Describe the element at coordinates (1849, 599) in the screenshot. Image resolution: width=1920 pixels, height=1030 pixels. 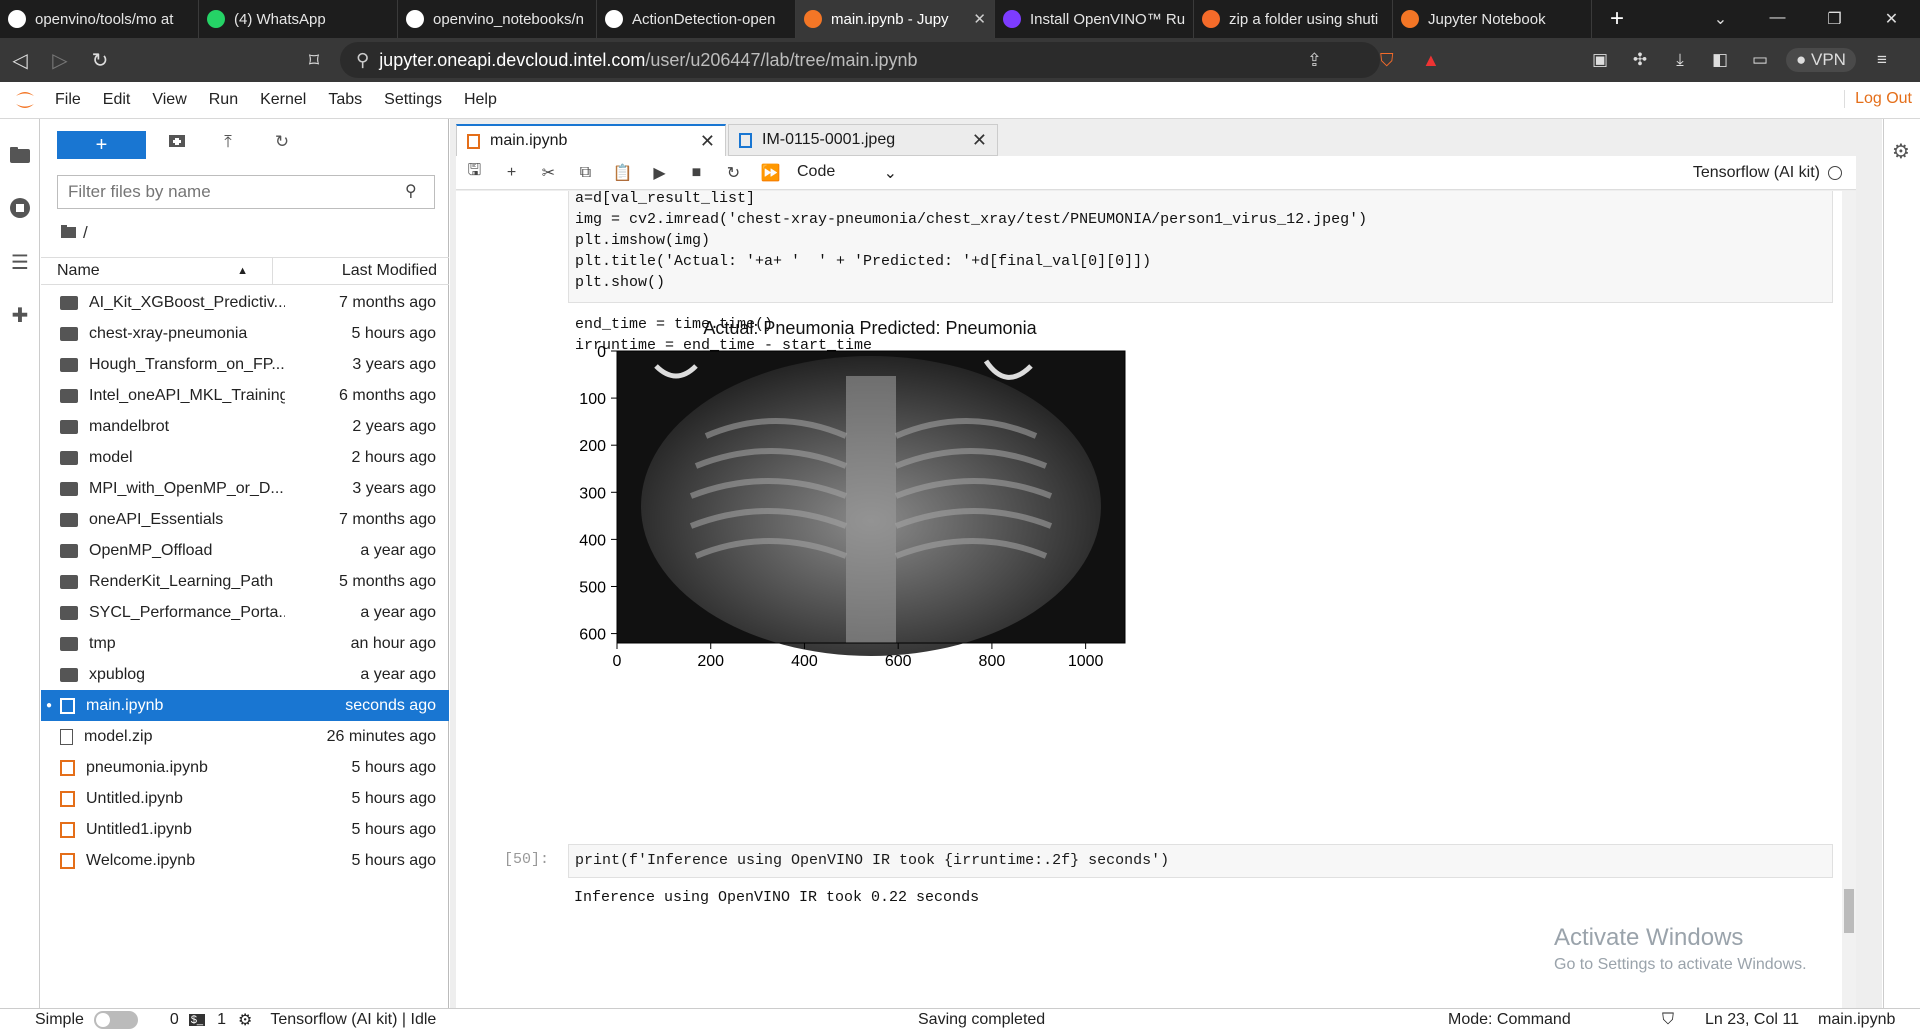
I see `notebook-scrollbar` at that location.